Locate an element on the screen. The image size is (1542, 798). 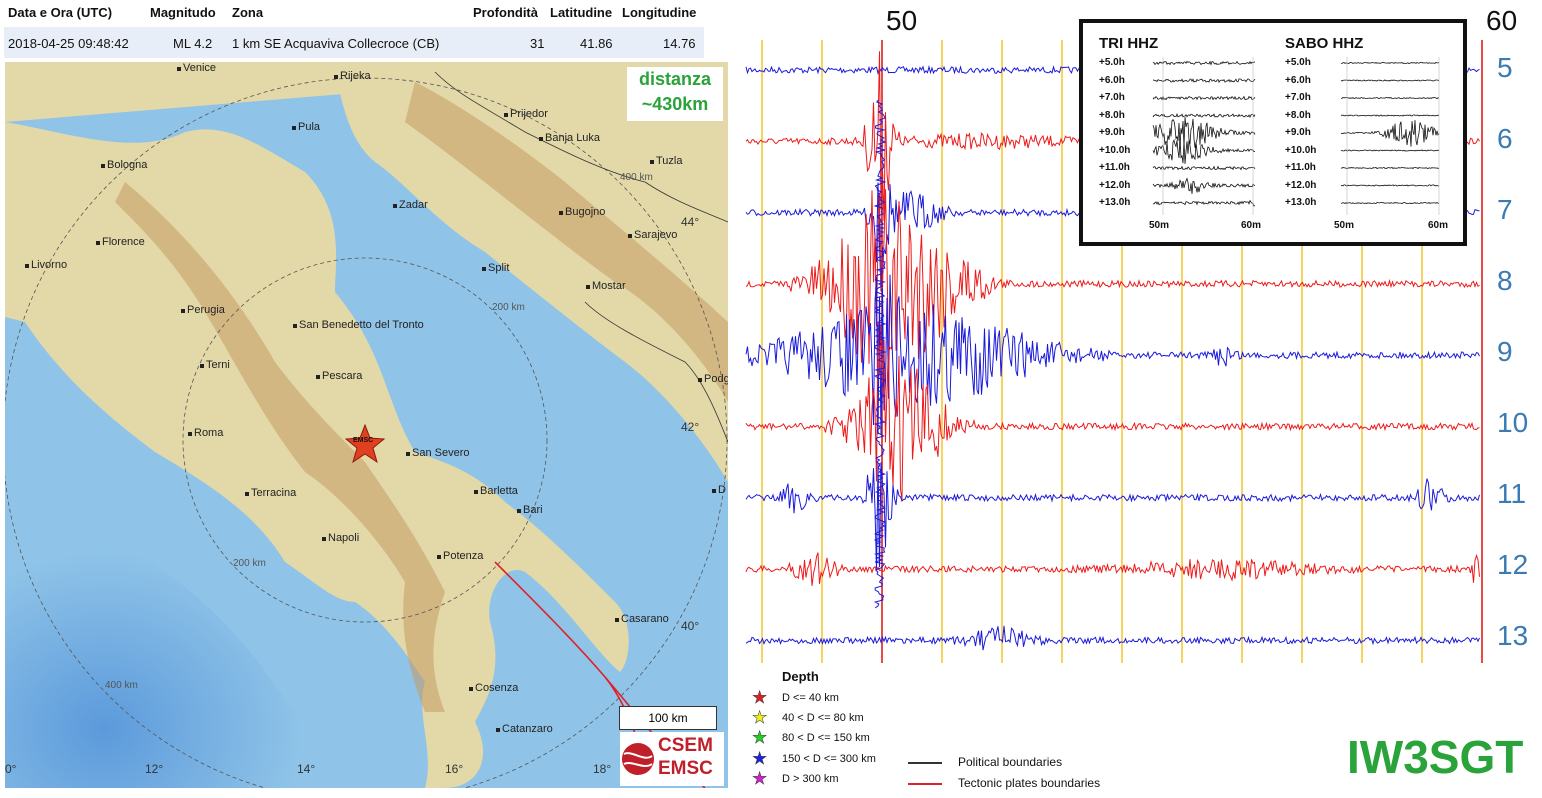
minute-label-60: 60 is located at coordinates (1502, 20).